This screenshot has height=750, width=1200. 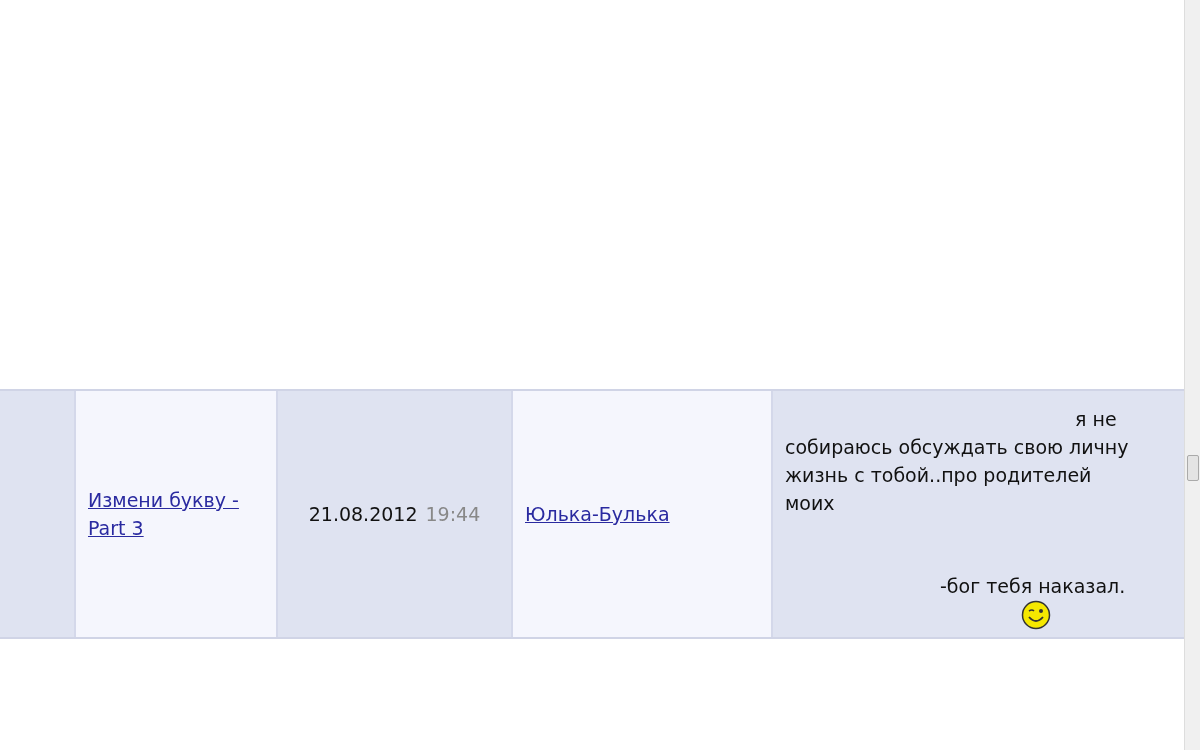 I want to click on scrollbar, so click(x=1192, y=375).